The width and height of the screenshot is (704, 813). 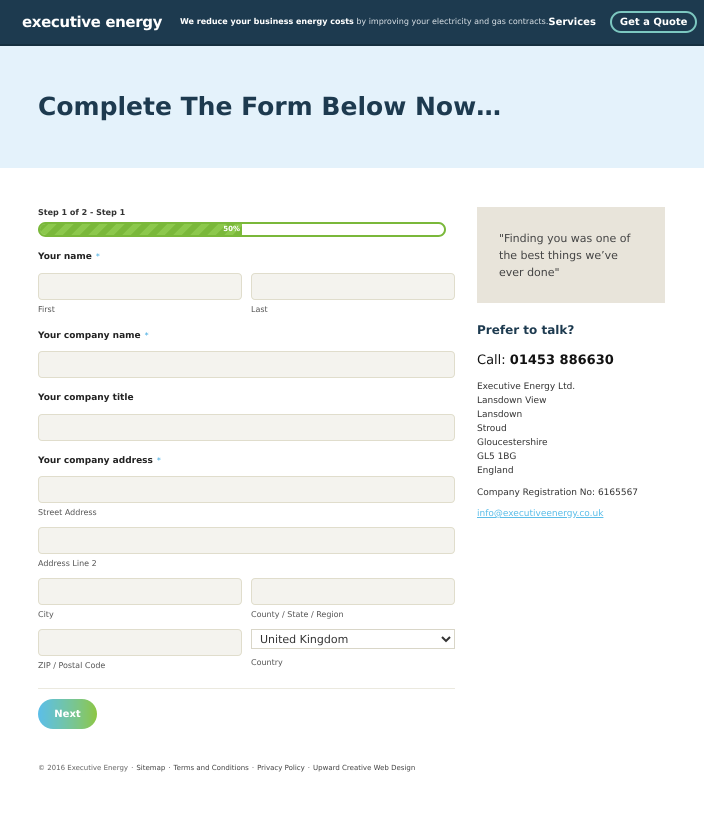 What do you see at coordinates (513, 443) in the screenshot?
I see `address-line: Gloucestershire` at bounding box center [513, 443].